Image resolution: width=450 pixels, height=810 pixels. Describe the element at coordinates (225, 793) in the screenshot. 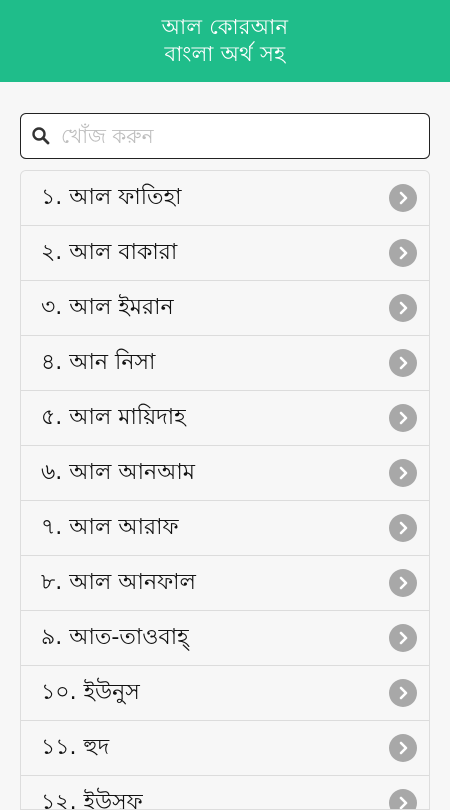

I see `list-item: ১২. ইউসুফ` at that location.